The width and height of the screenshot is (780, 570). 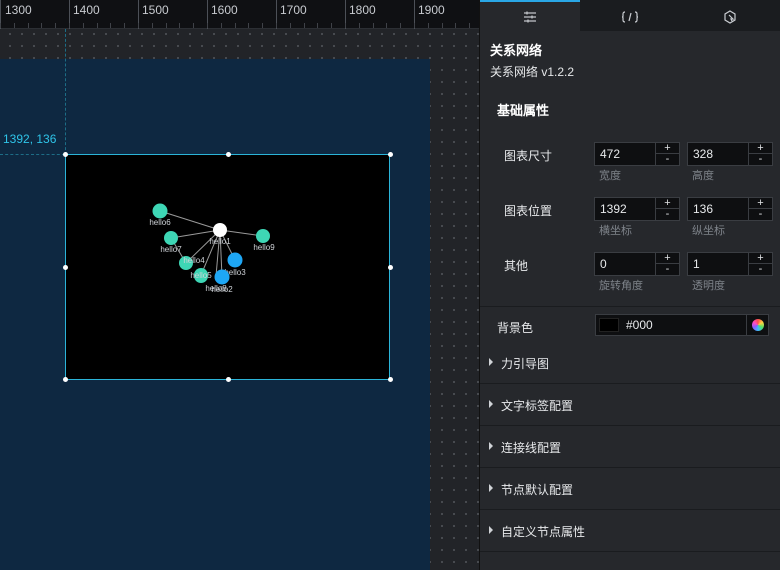 I want to click on background-color-input: #000, so click(x=682, y=325).